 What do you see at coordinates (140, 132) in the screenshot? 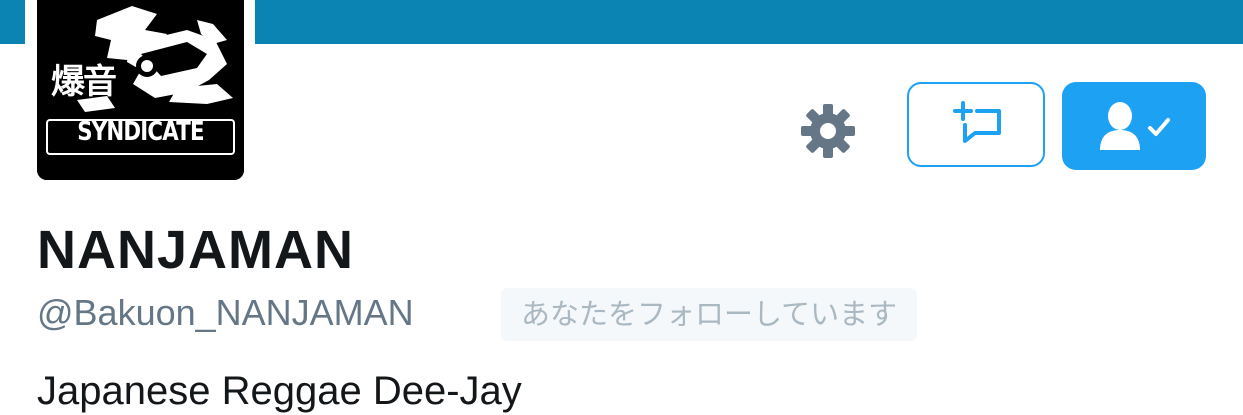
I see `avatar-wordmark-text: SYNDICATE` at bounding box center [140, 132].